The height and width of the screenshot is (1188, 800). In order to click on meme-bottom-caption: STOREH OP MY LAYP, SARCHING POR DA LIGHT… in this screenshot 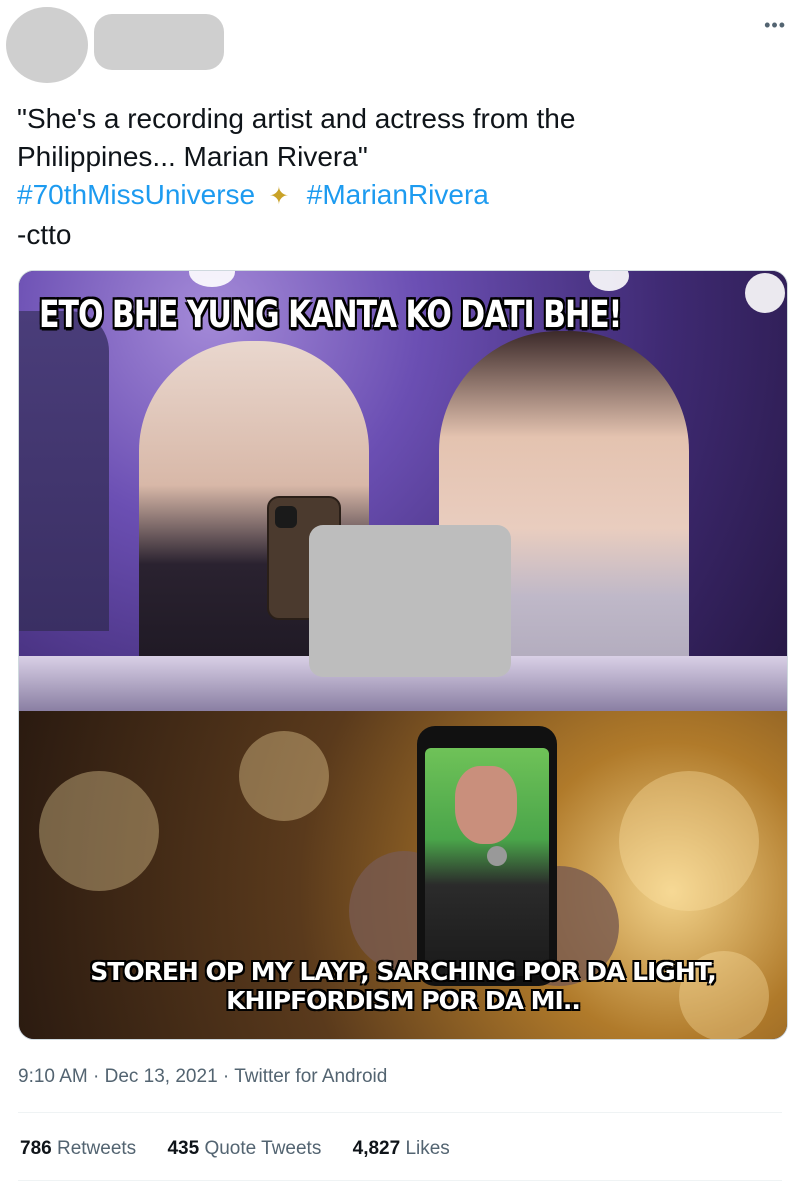, I will do `click(403, 986)`.